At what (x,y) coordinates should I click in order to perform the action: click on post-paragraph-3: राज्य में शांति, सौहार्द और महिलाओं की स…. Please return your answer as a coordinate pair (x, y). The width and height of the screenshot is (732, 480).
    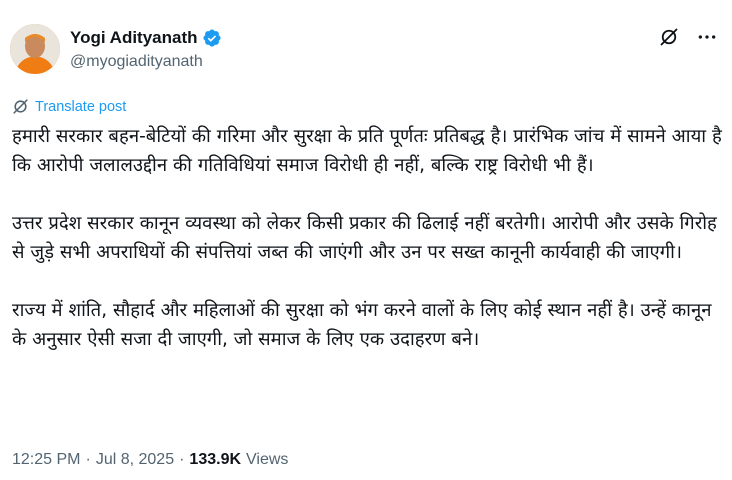
    Looking at the image, I should click on (362, 325).